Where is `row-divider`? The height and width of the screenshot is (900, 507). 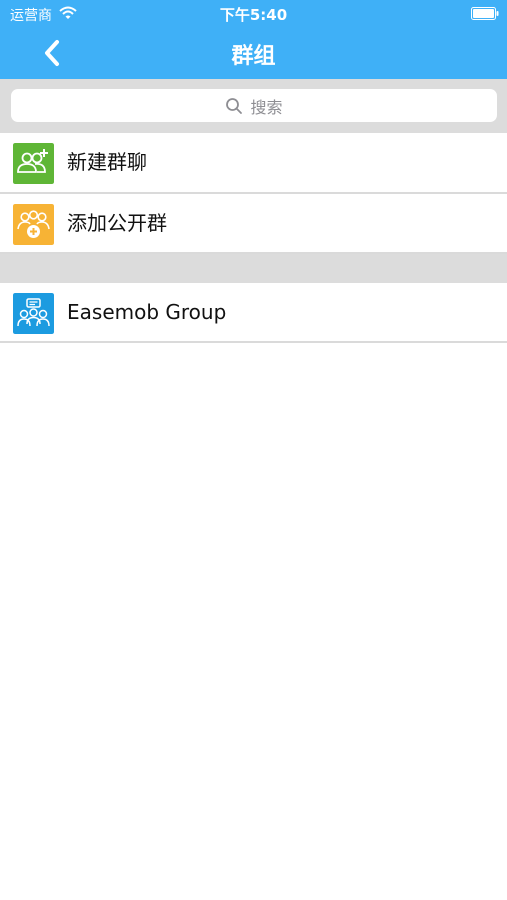
row-divider is located at coordinates (253, 342).